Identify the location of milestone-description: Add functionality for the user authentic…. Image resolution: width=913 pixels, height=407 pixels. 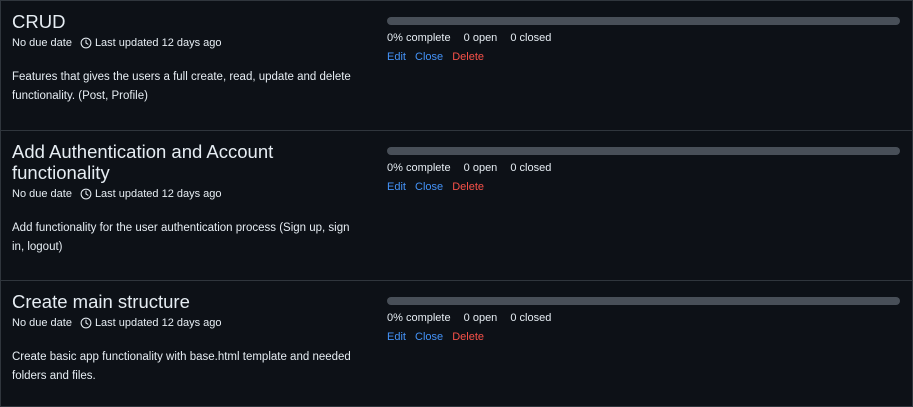
(181, 237).